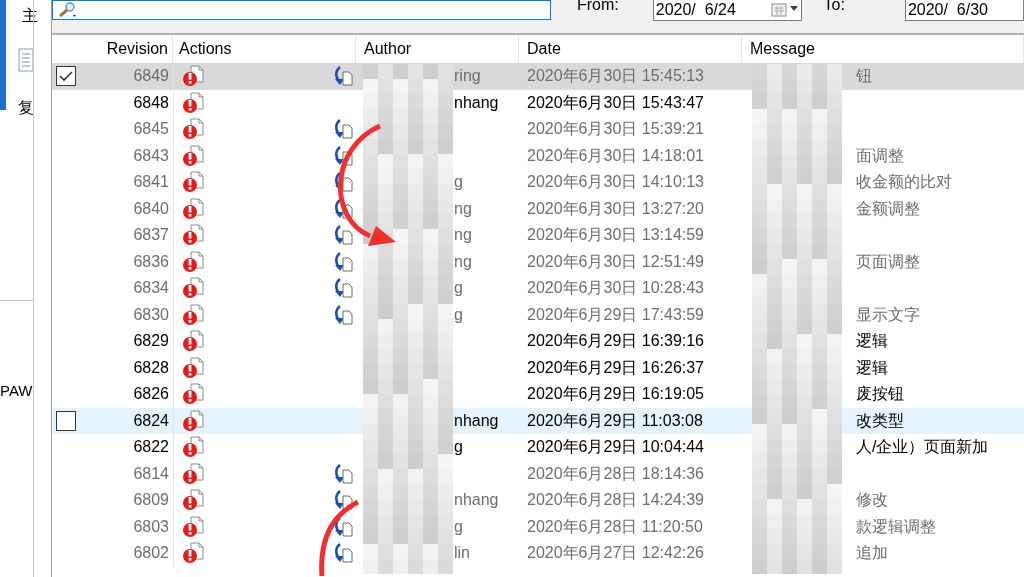 The width and height of the screenshot is (1024, 577). What do you see at coordinates (301, 10) in the screenshot?
I see `search-field` at bounding box center [301, 10].